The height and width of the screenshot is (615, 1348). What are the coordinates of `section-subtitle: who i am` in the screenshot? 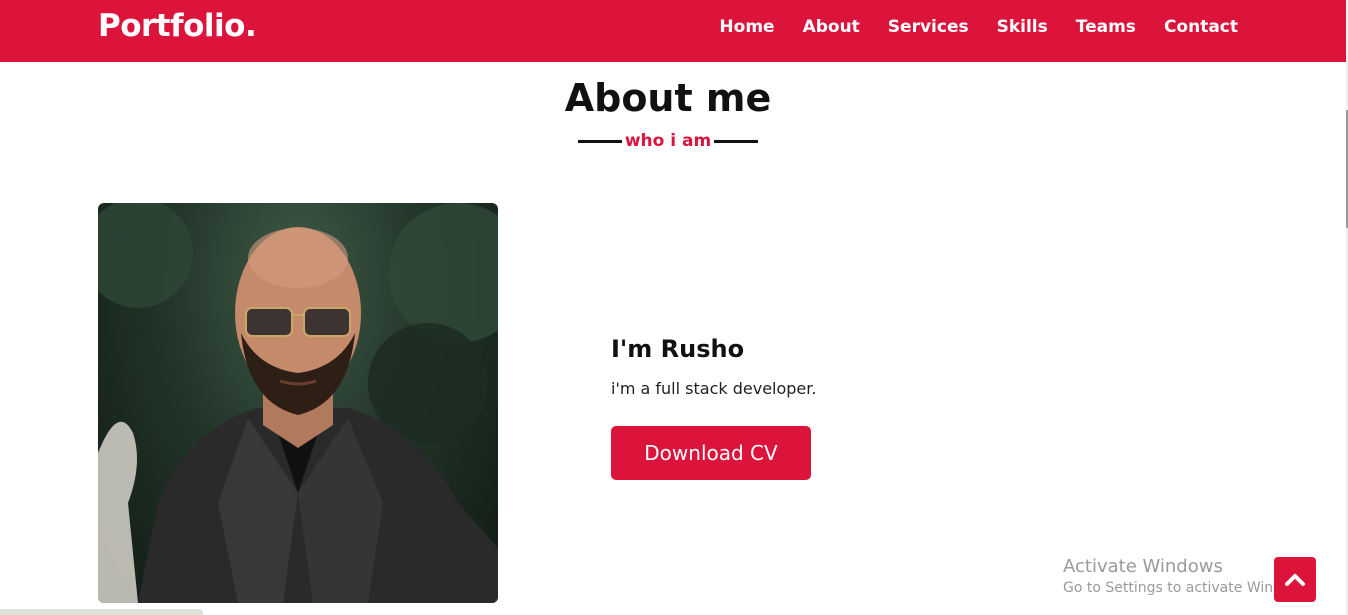 It's located at (668, 141).